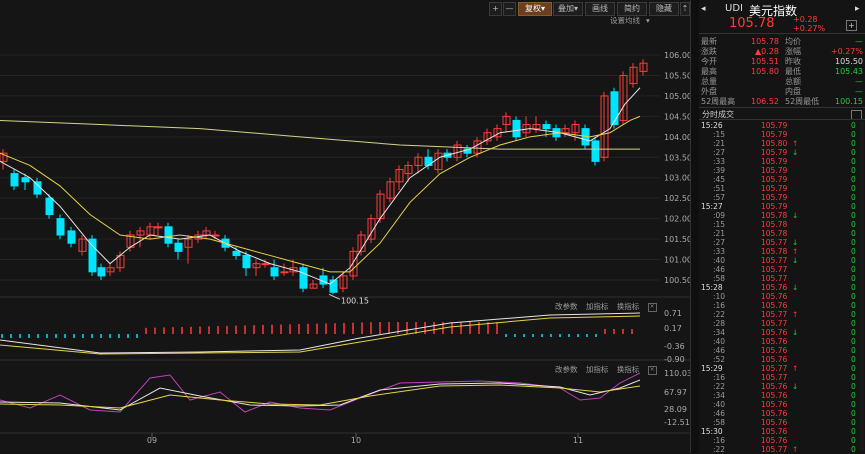  Describe the element at coordinates (600, 9) in the screenshot. I see `draw-line-button: 画线` at that location.